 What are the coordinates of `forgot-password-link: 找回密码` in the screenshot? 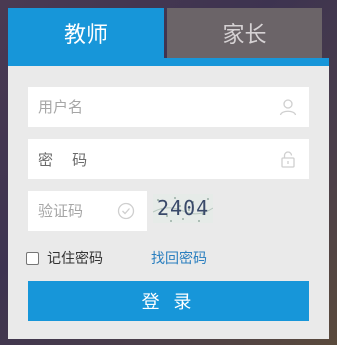 It's located at (179, 258).